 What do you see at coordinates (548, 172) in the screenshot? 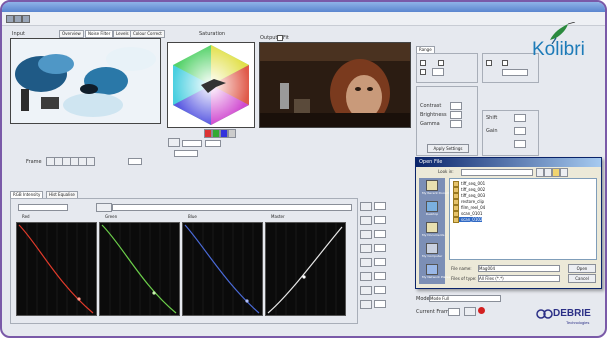
I see `up-folder-icon` at bounding box center [548, 172].